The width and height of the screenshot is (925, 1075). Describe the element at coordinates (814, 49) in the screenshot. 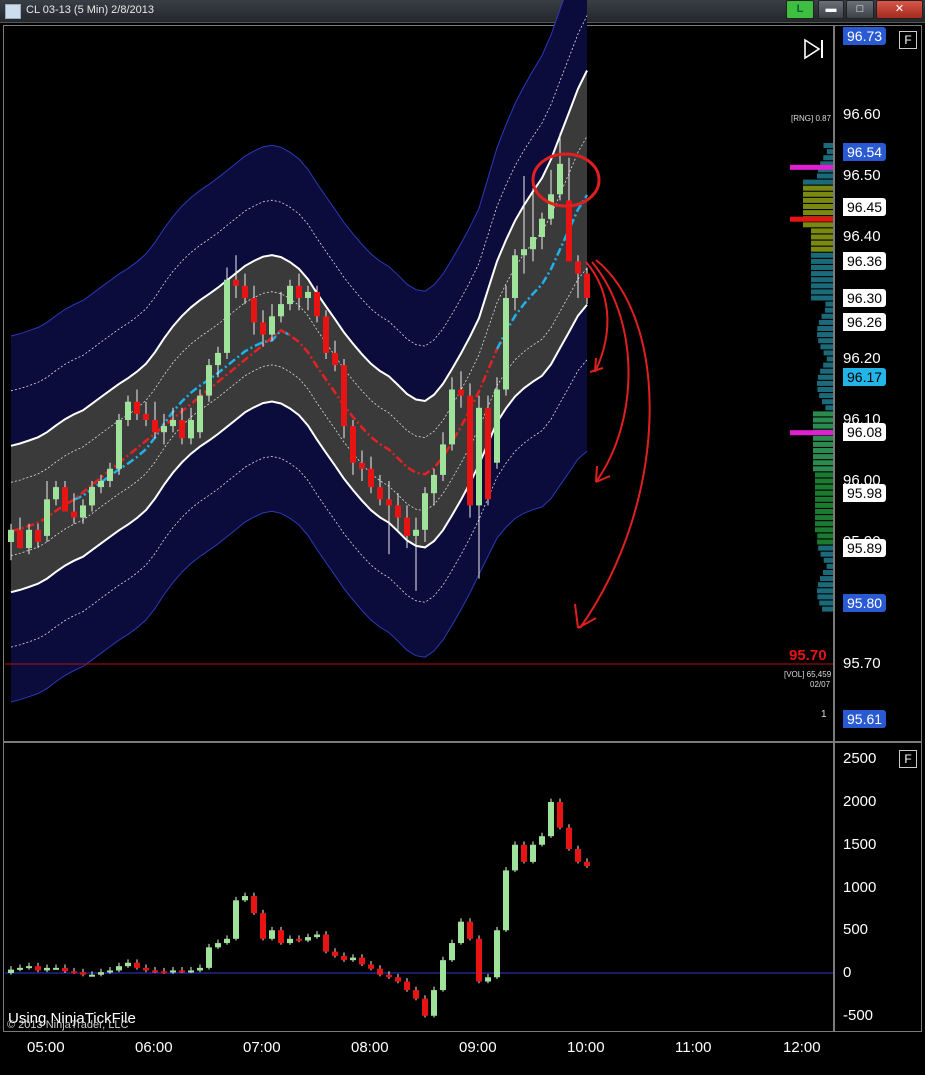

I see `play-skip-icon` at that location.